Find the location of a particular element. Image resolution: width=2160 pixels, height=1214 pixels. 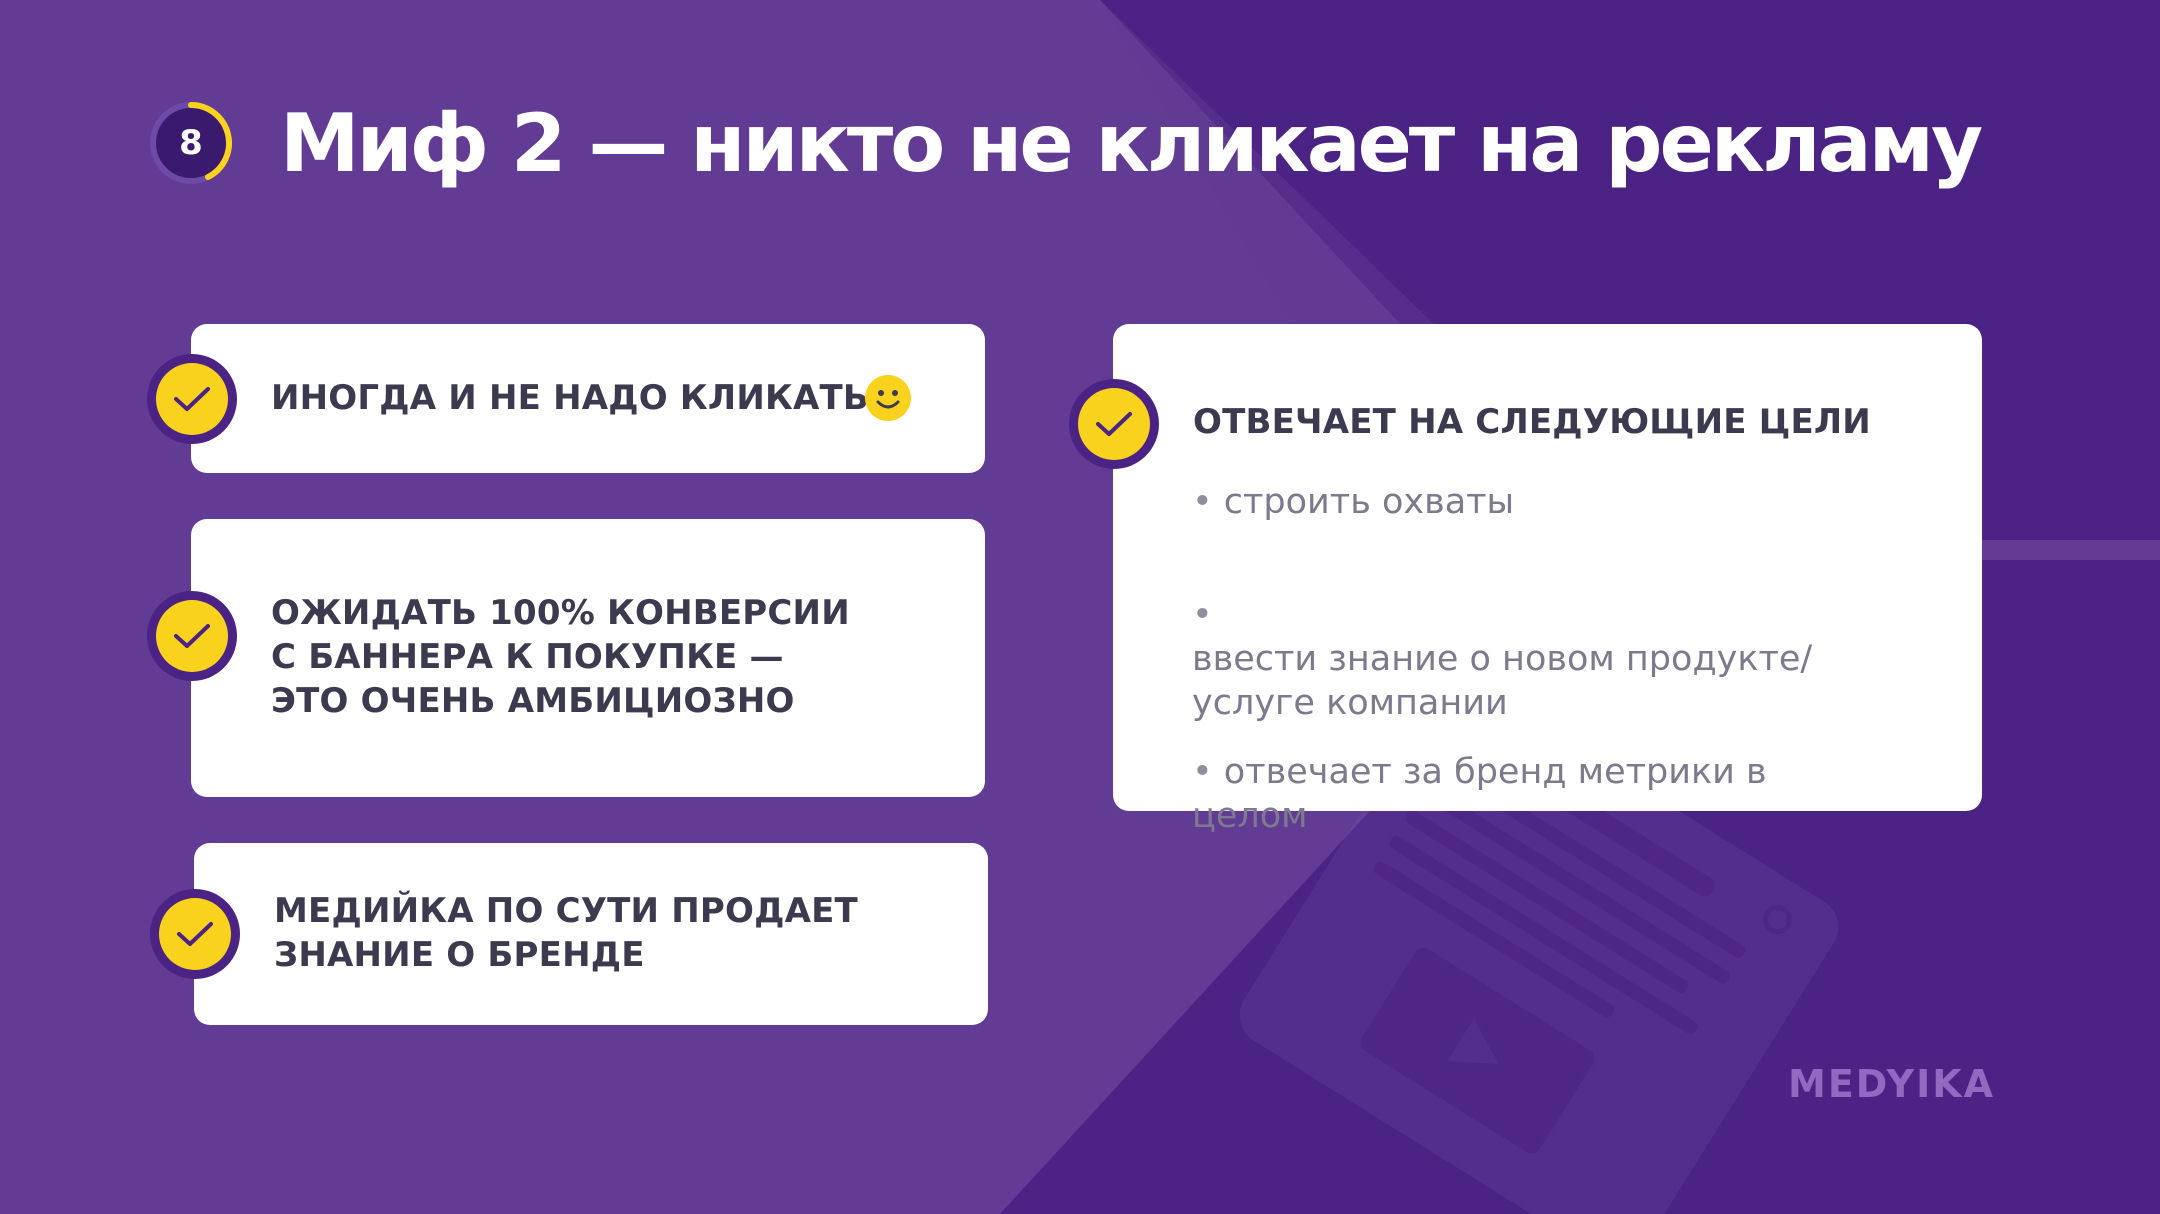

myth-card-no-need-to-click: ИНОГДА И НЕ НАДО КЛИКАТЬ is located at coordinates (588, 398).